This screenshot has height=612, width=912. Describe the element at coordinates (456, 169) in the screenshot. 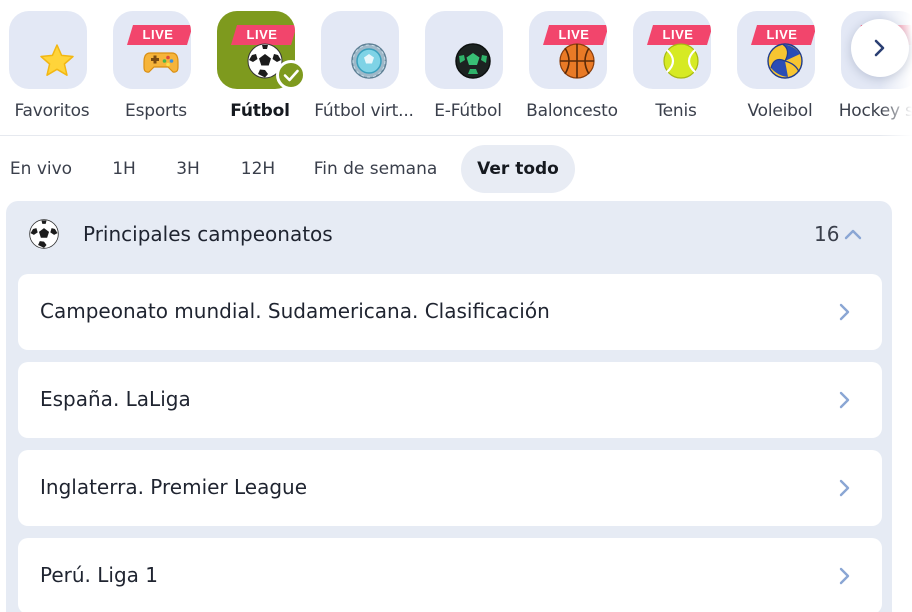

I see `time-filters: En vivo 1H 3H 12H Fin de semana Ver todo` at that location.